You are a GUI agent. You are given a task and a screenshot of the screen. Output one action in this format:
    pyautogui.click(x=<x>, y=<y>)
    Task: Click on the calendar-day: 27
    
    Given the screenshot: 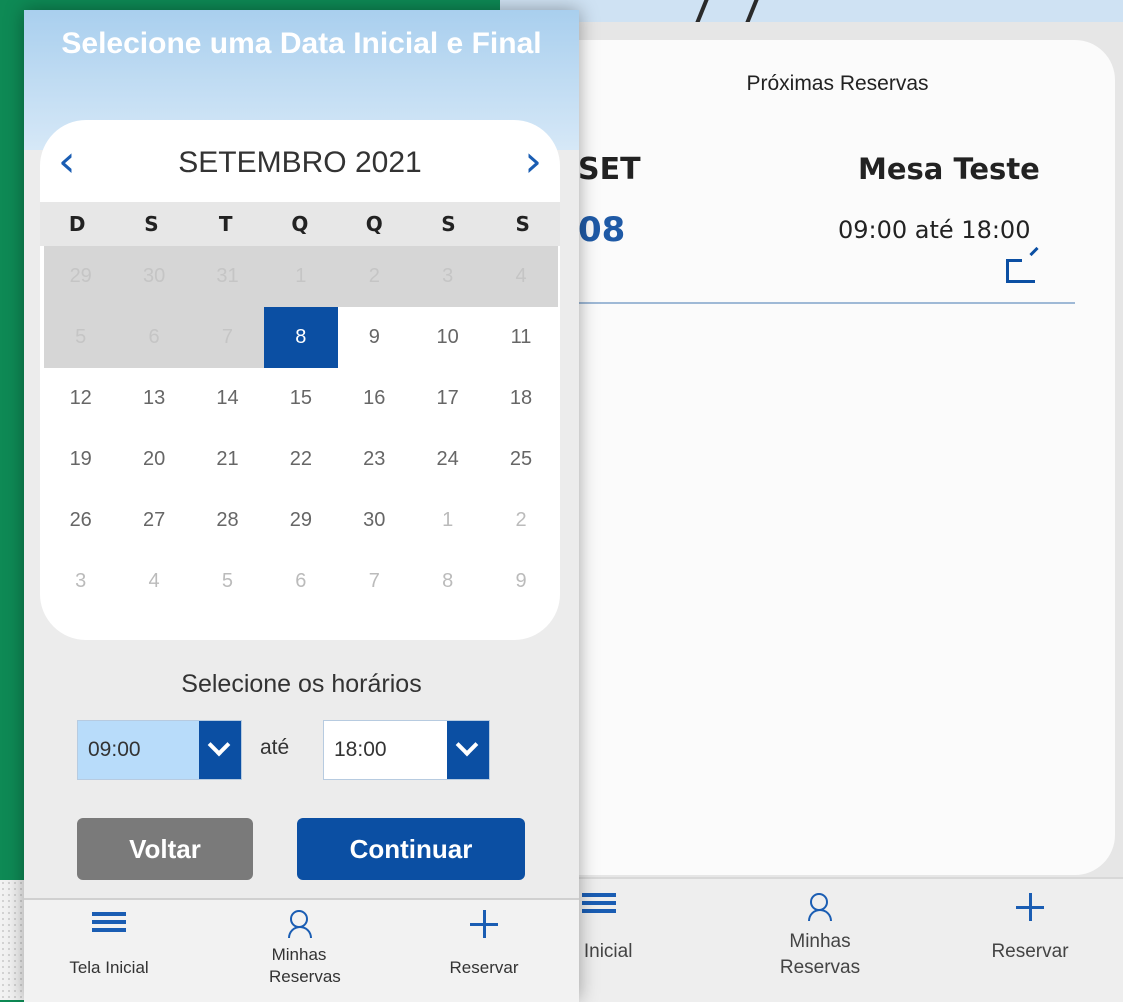 What is the action you would take?
    pyautogui.click(x=153, y=520)
    